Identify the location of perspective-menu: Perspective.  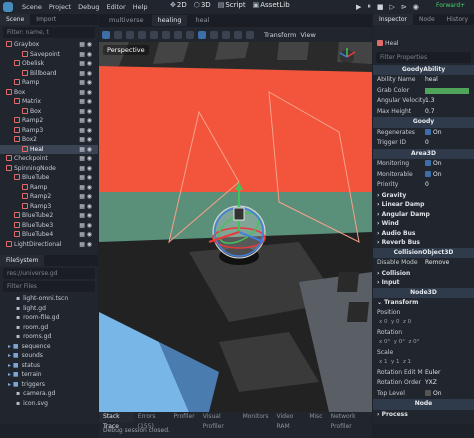
(126, 50).